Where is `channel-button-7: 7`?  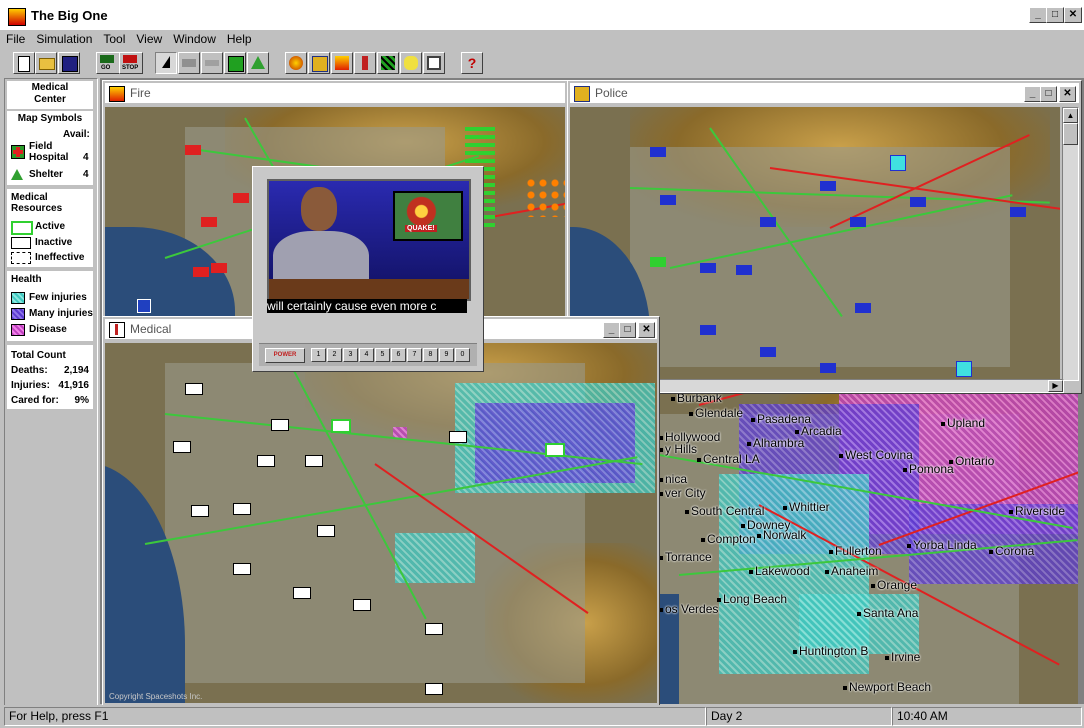
channel-button-7: 7 is located at coordinates (414, 355).